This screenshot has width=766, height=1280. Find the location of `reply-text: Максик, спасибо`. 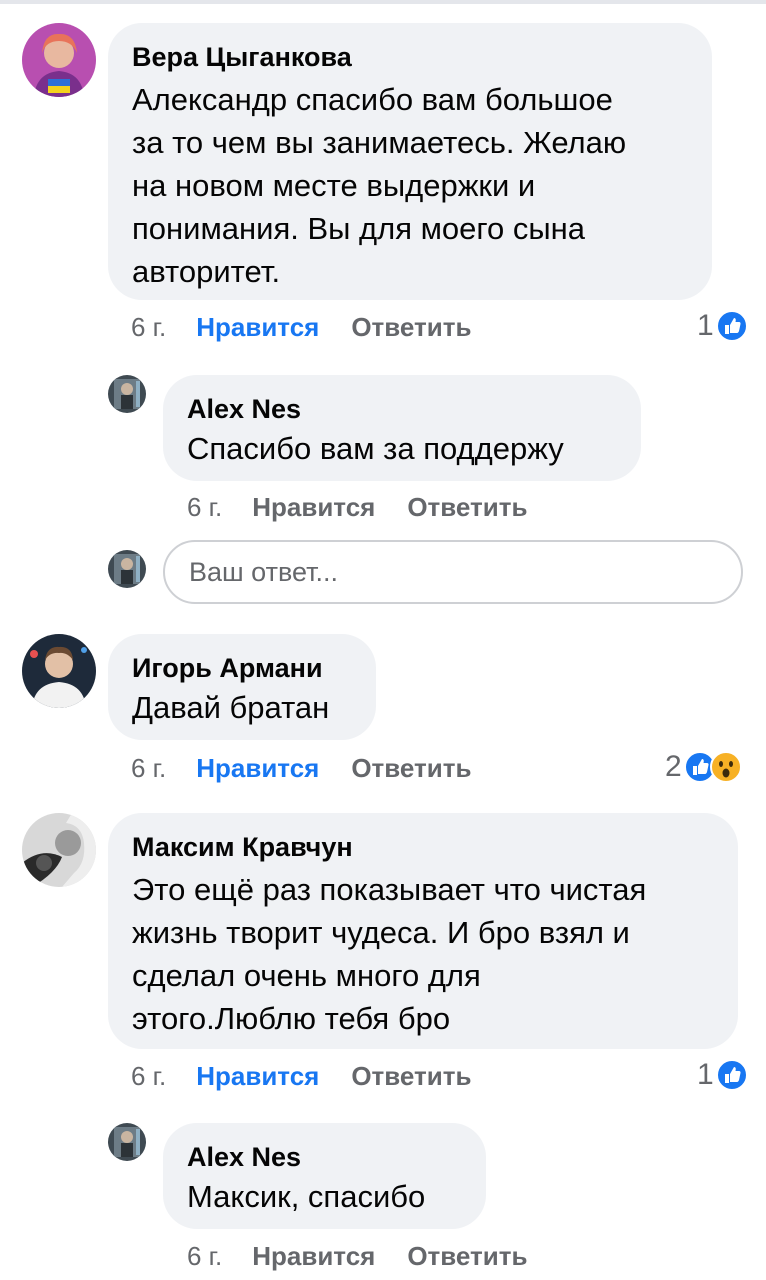

reply-text: Максик, спасибо is located at coordinates (306, 1196).